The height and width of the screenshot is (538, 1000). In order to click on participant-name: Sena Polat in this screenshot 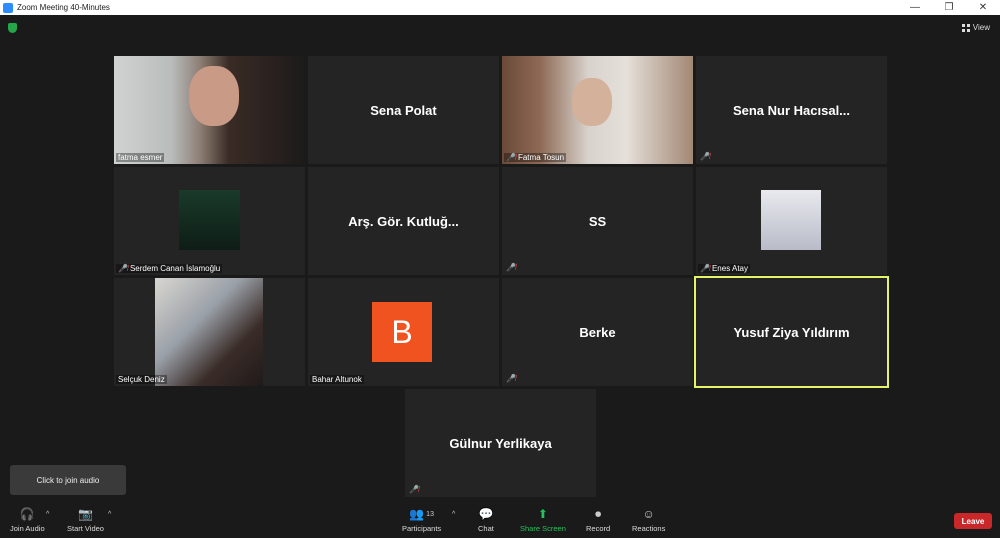, I will do `click(403, 110)`.